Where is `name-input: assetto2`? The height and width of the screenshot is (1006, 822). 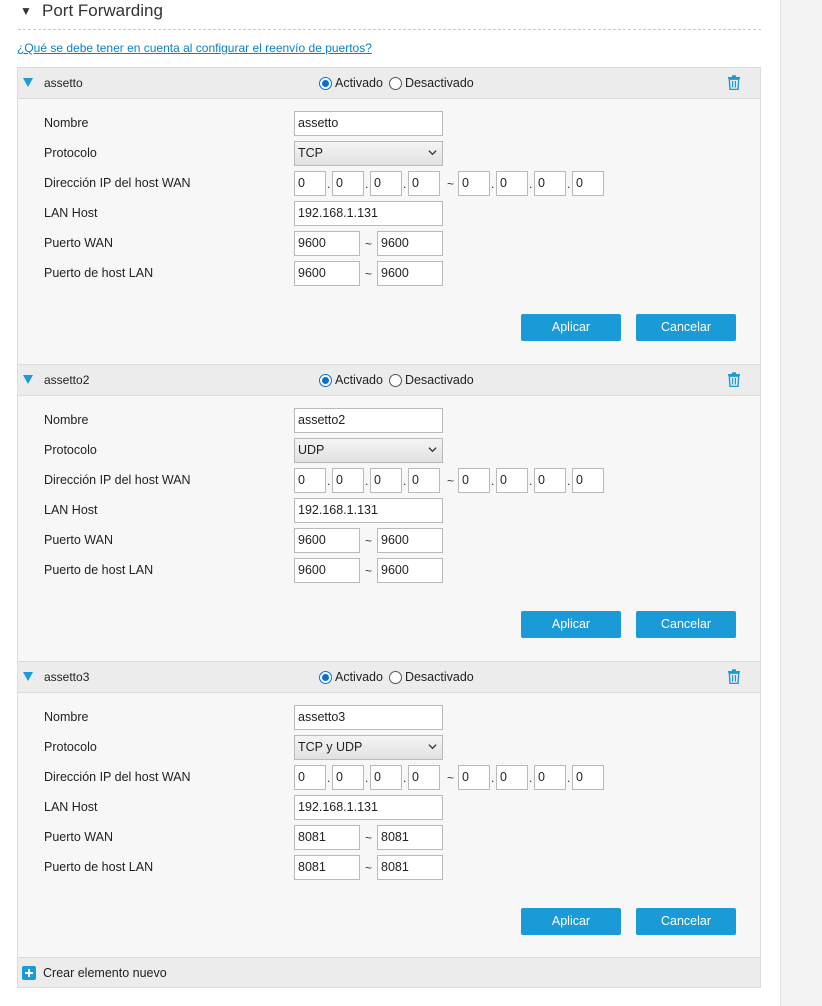
name-input: assetto2 is located at coordinates (368, 420).